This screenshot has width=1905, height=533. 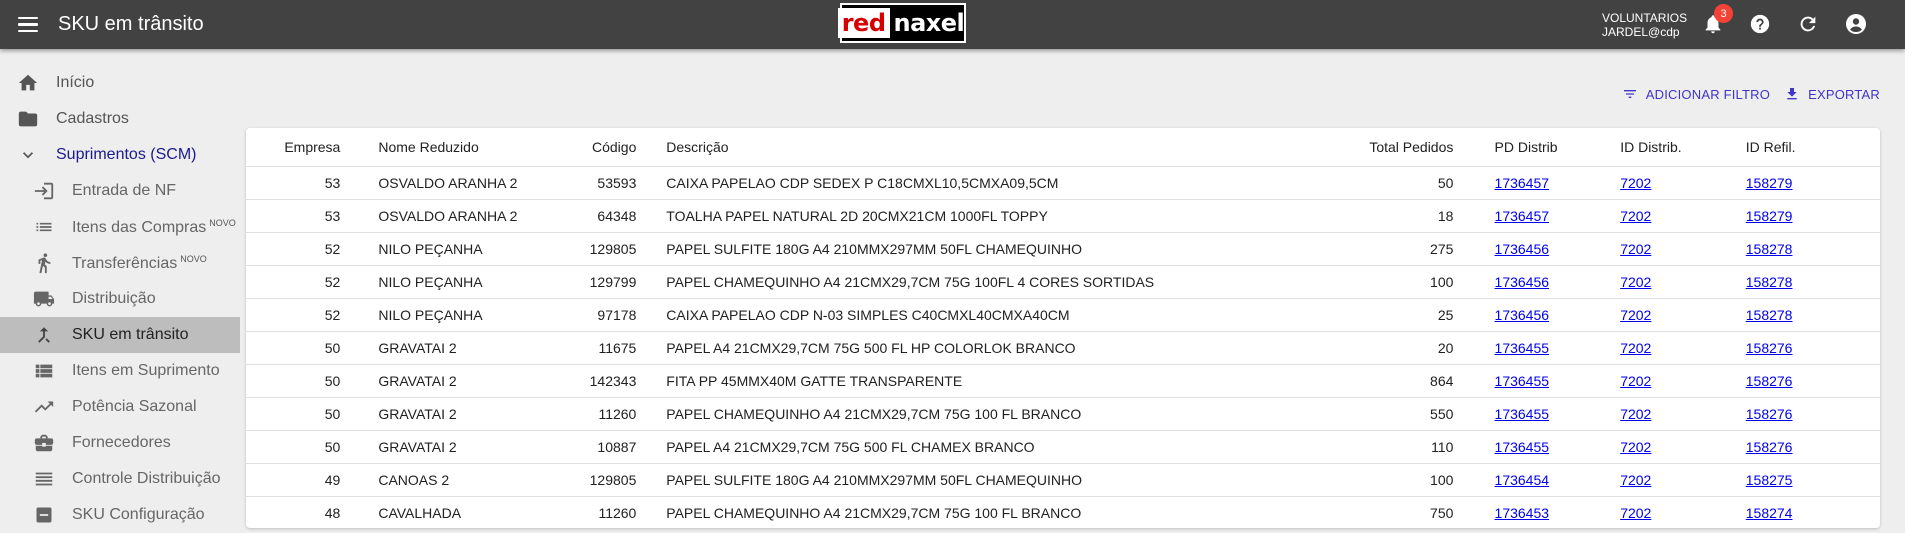 I want to click on cell-empresa: 53, so click(x=293, y=216).